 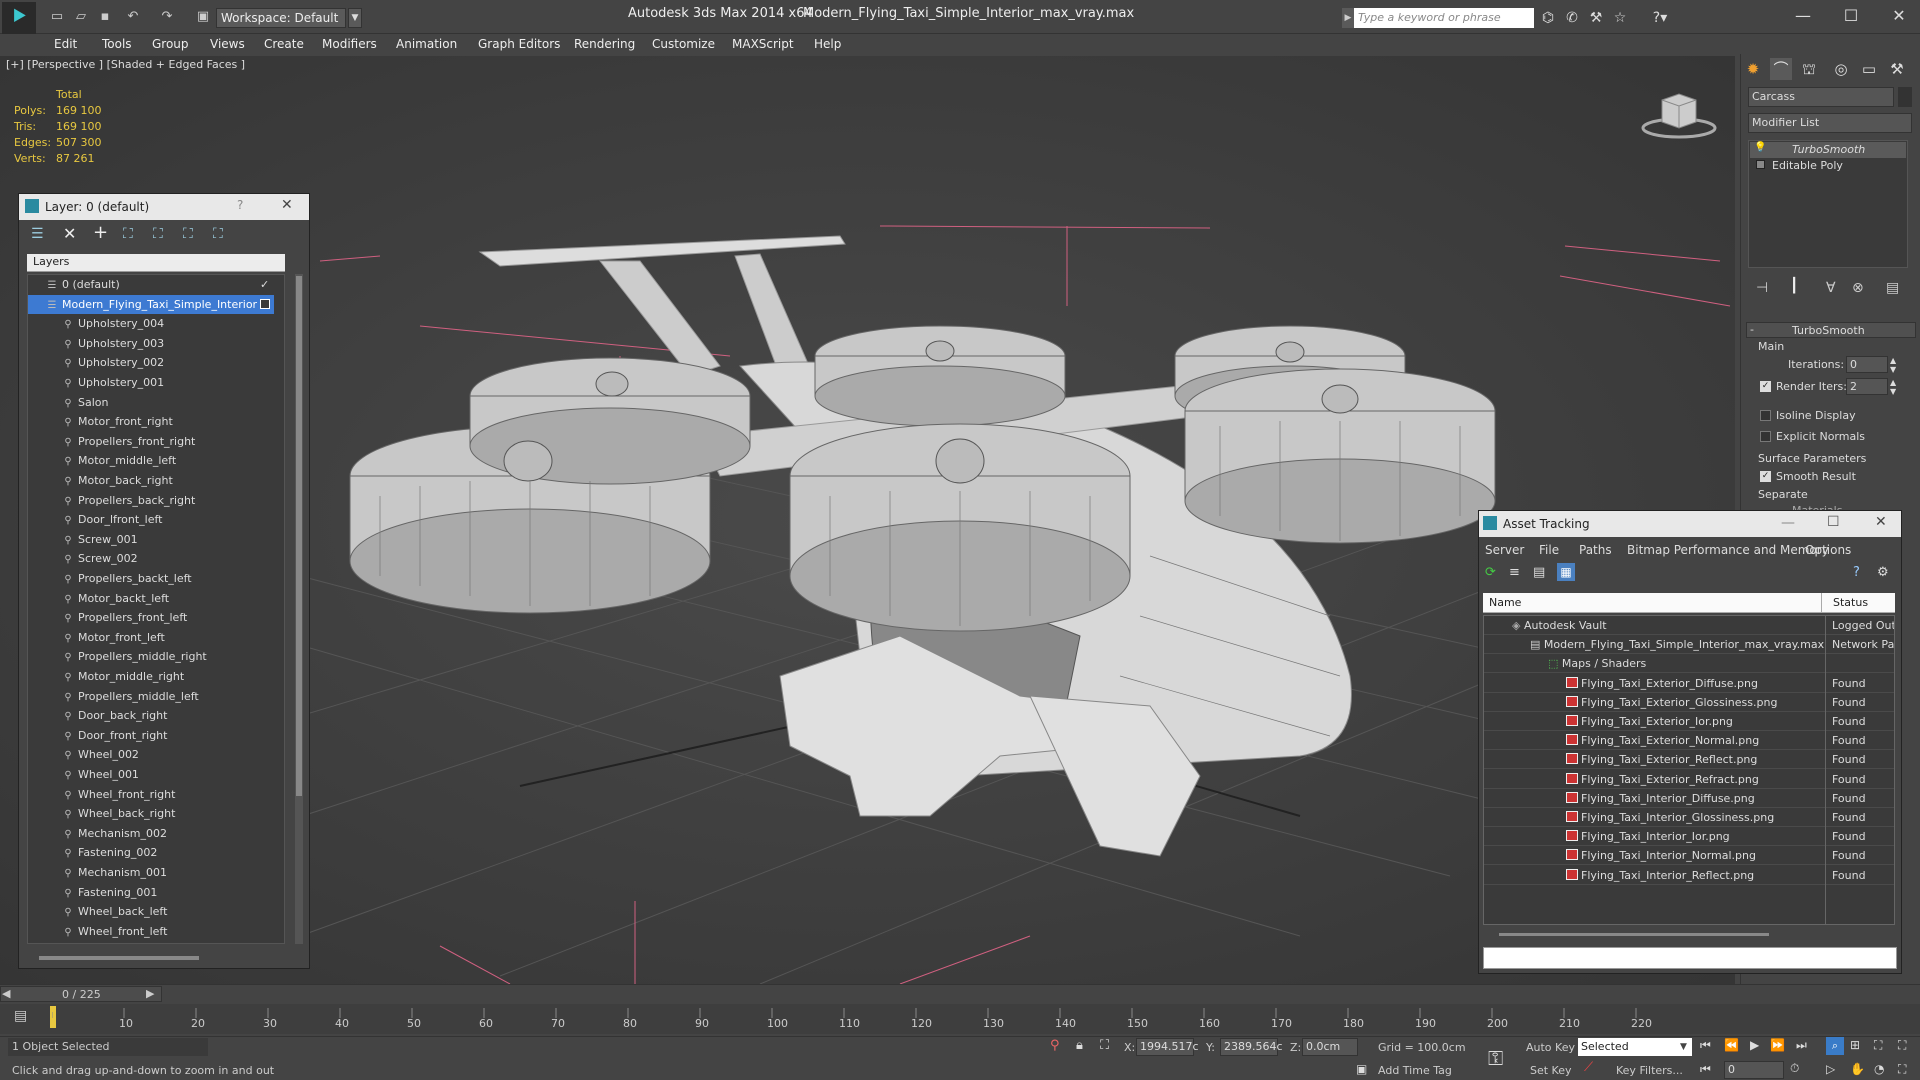 I want to click on maximize-icon: ☐, so click(x=1851, y=16).